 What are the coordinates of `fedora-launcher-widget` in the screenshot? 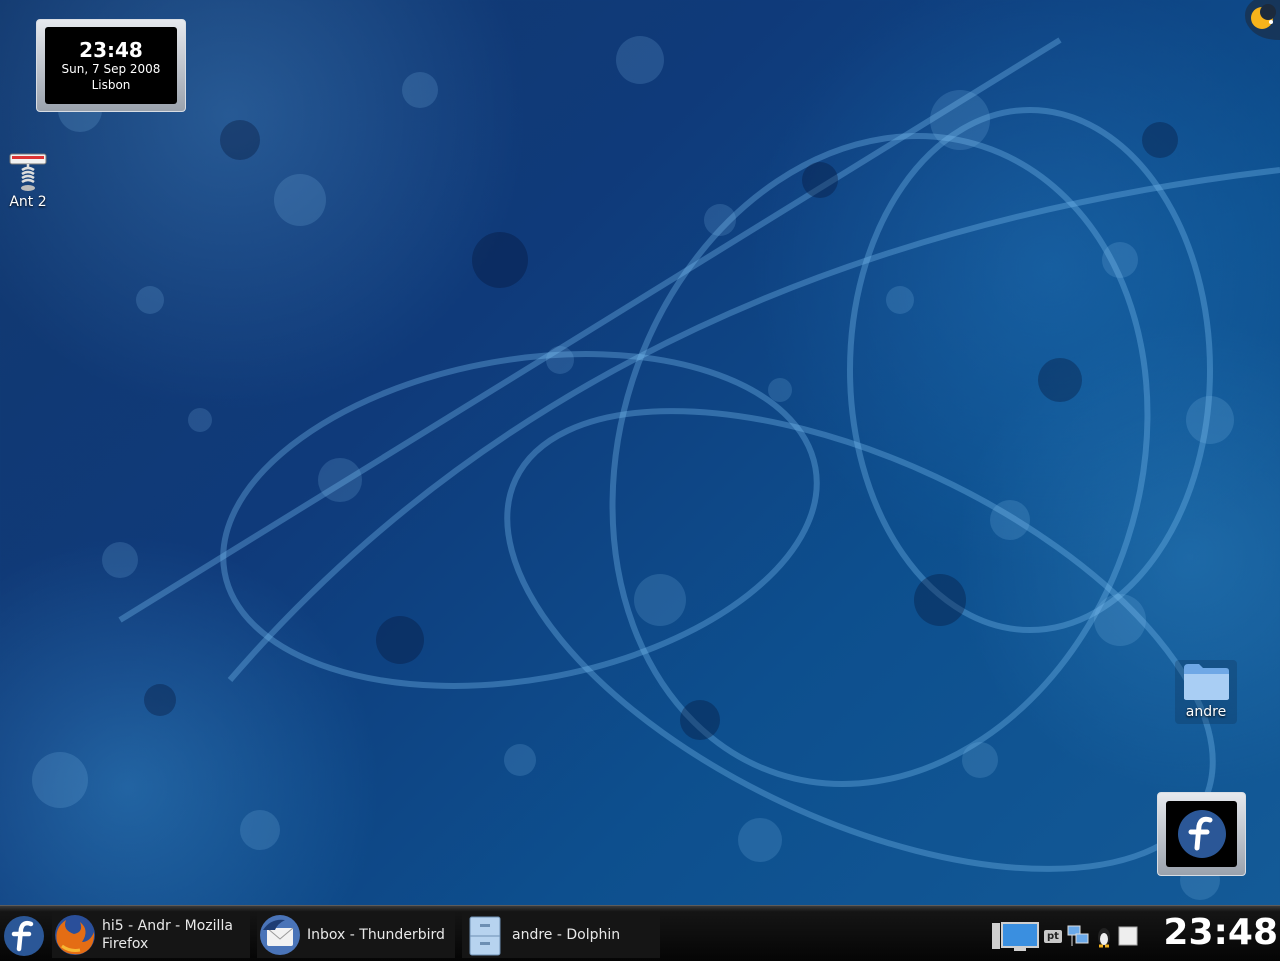 It's located at (1201, 834).